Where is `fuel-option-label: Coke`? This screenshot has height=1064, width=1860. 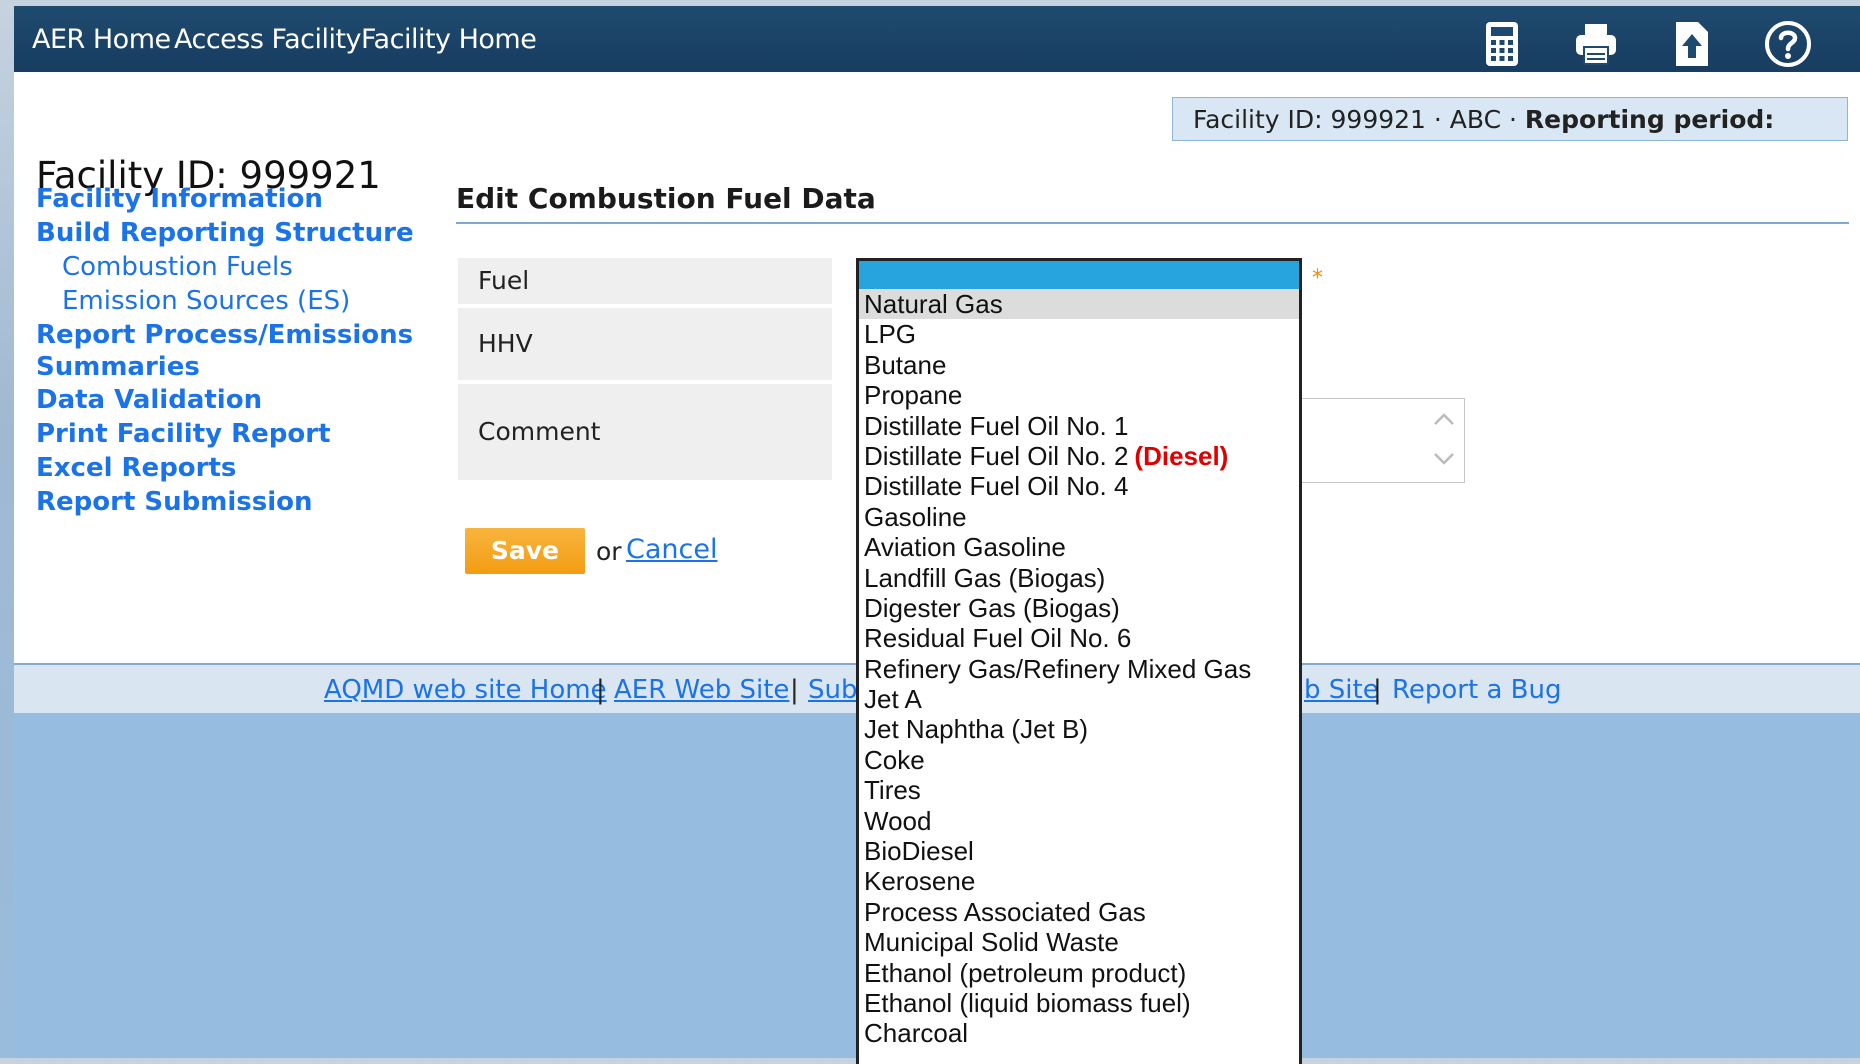
fuel-option-label: Coke is located at coordinates (894, 759).